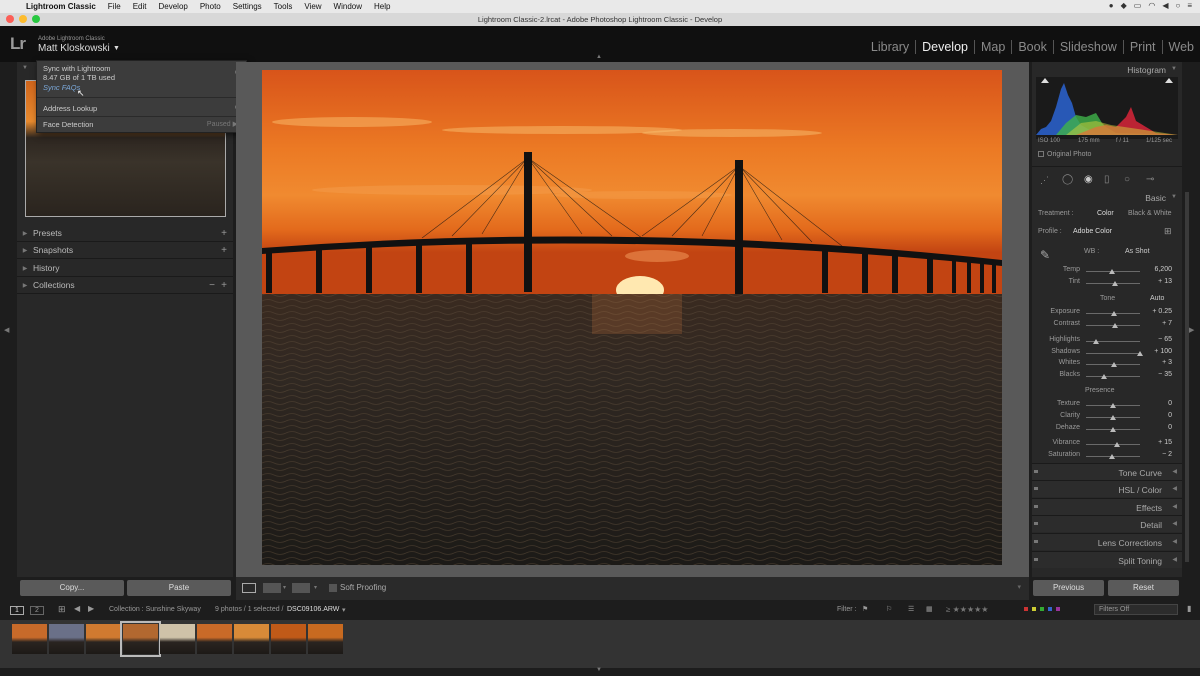 The image size is (1200, 676). I want to click on reset-button: Reset, so click(1143, 588).